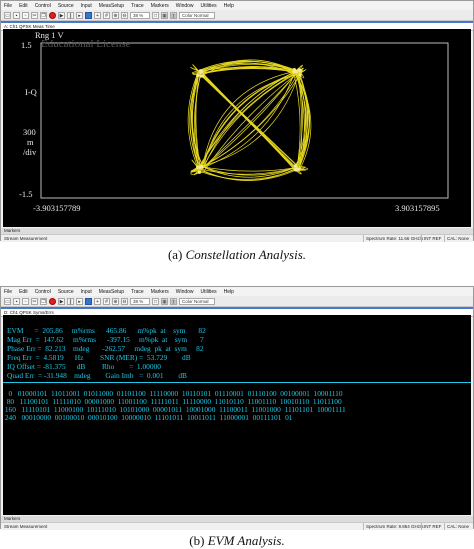 This screenshot has width=474, height=549. Describe the element at coordinates (84, 366) in the screenshot. I see `iq-offset-row: IQ Offset = -81.375 dB Rho = 1.00000` at that location.